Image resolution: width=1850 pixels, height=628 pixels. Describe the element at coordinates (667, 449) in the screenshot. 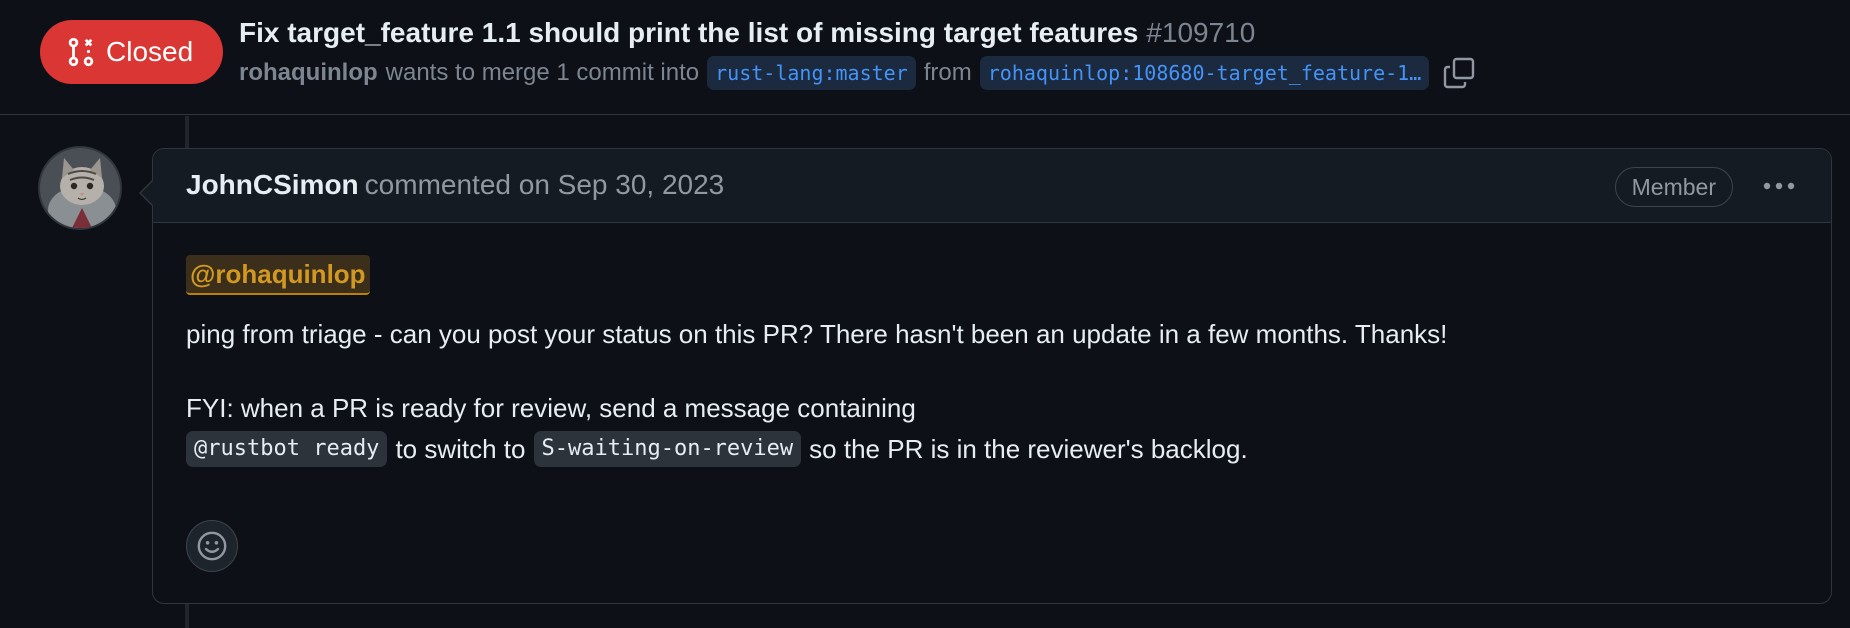

I see `inline-code: S-waiting-on-review` at that location.